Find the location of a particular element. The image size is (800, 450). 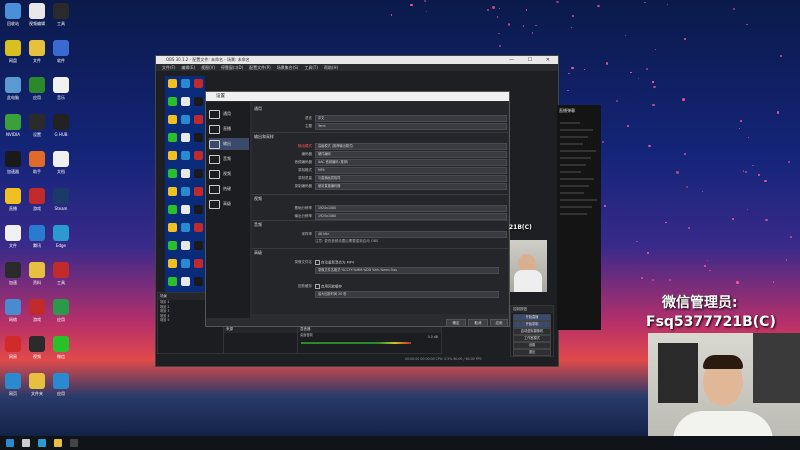

sidebar-item-label: 热键 is located at coordinates (227, 188).